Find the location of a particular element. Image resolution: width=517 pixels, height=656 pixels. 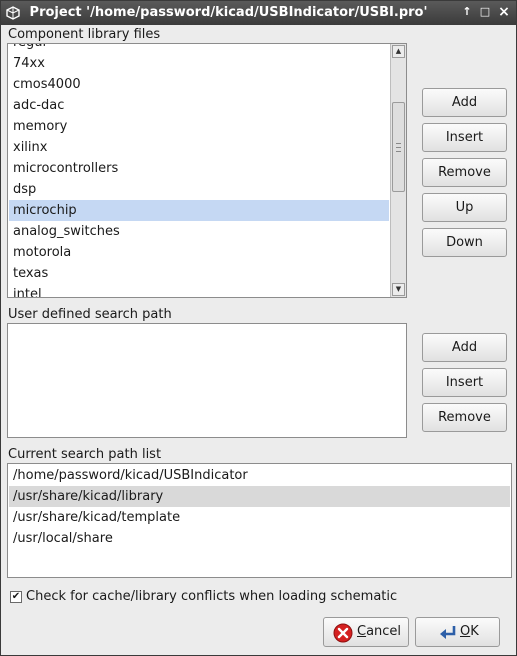

list-item: /usr/share/kicad/library is located at coordinates (259, 496).